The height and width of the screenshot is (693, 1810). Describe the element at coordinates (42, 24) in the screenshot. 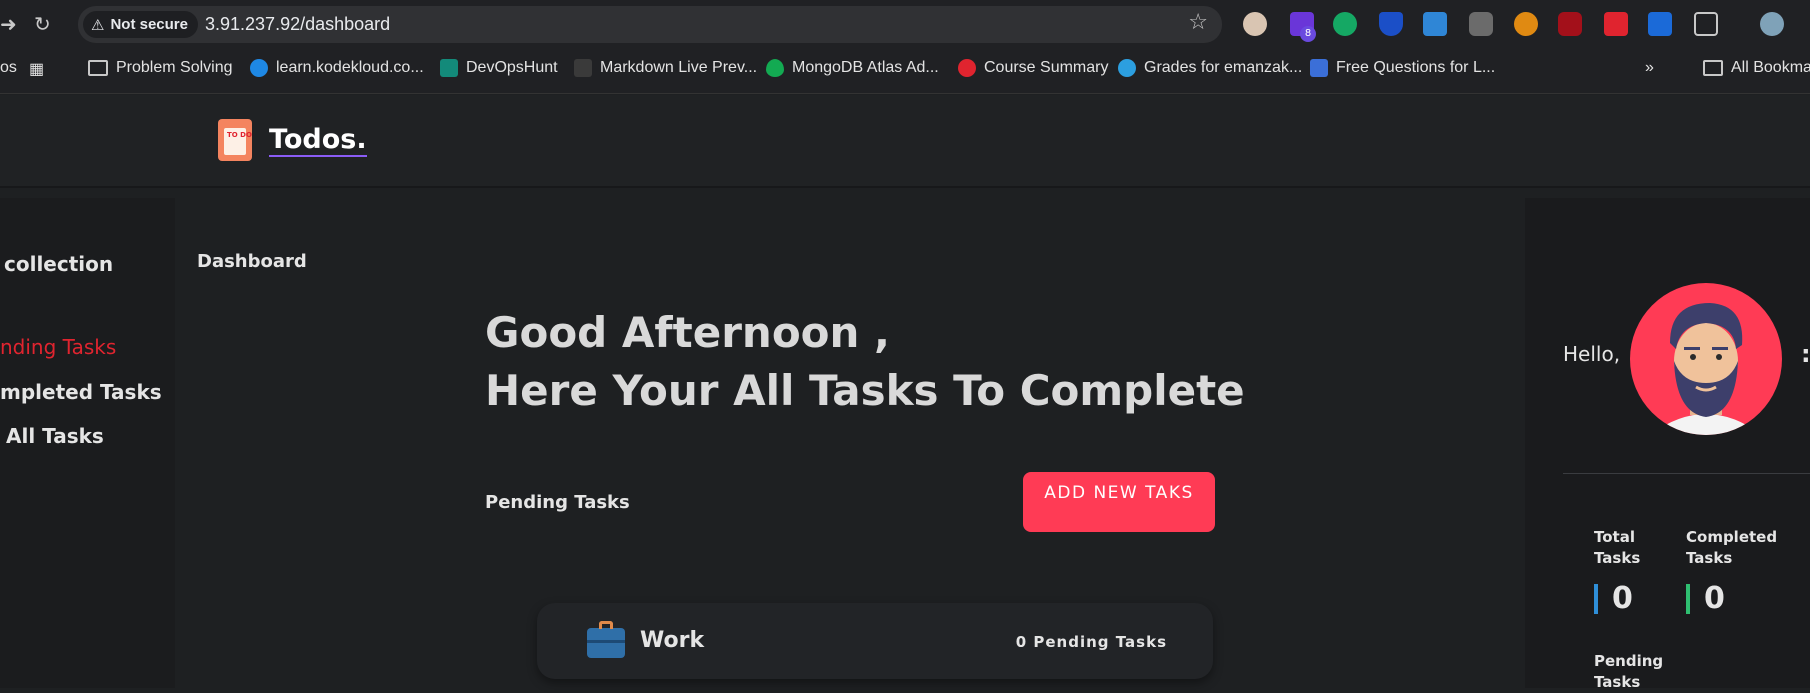

I see `reload-icon: ↻` at that location.